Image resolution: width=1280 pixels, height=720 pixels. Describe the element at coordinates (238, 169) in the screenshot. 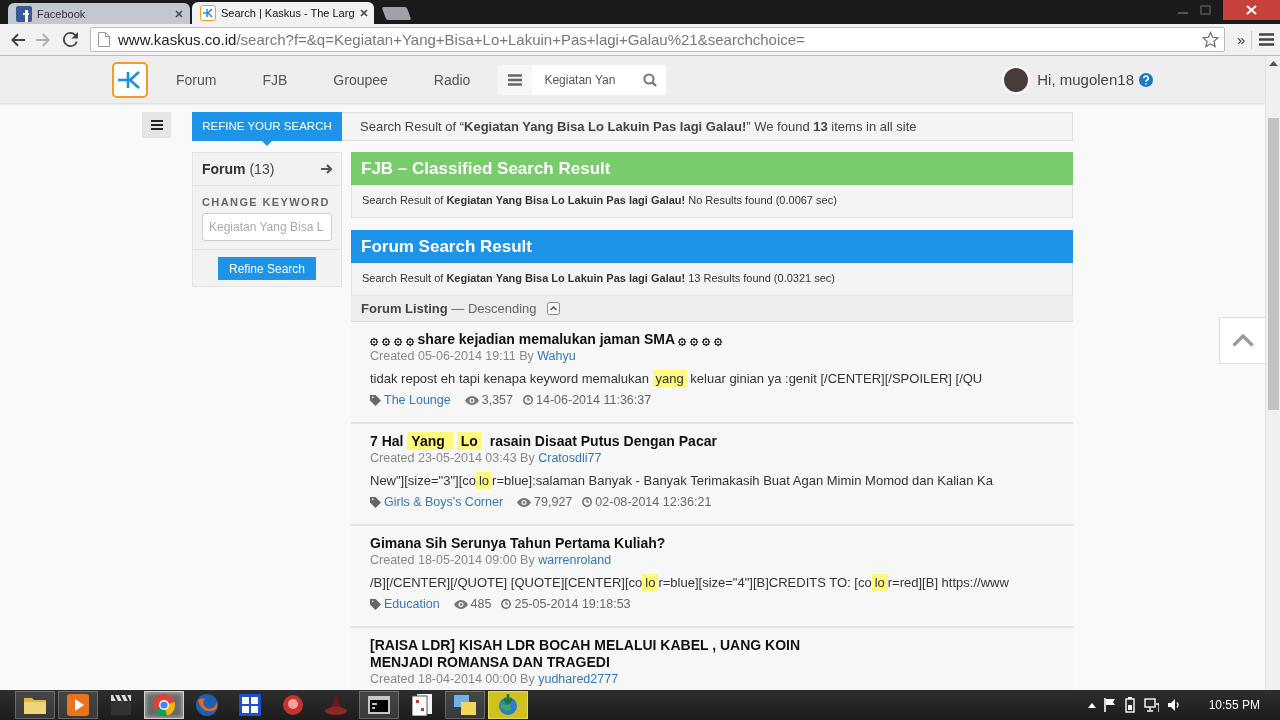

I see `category-filter: Forum (13)` at that location.